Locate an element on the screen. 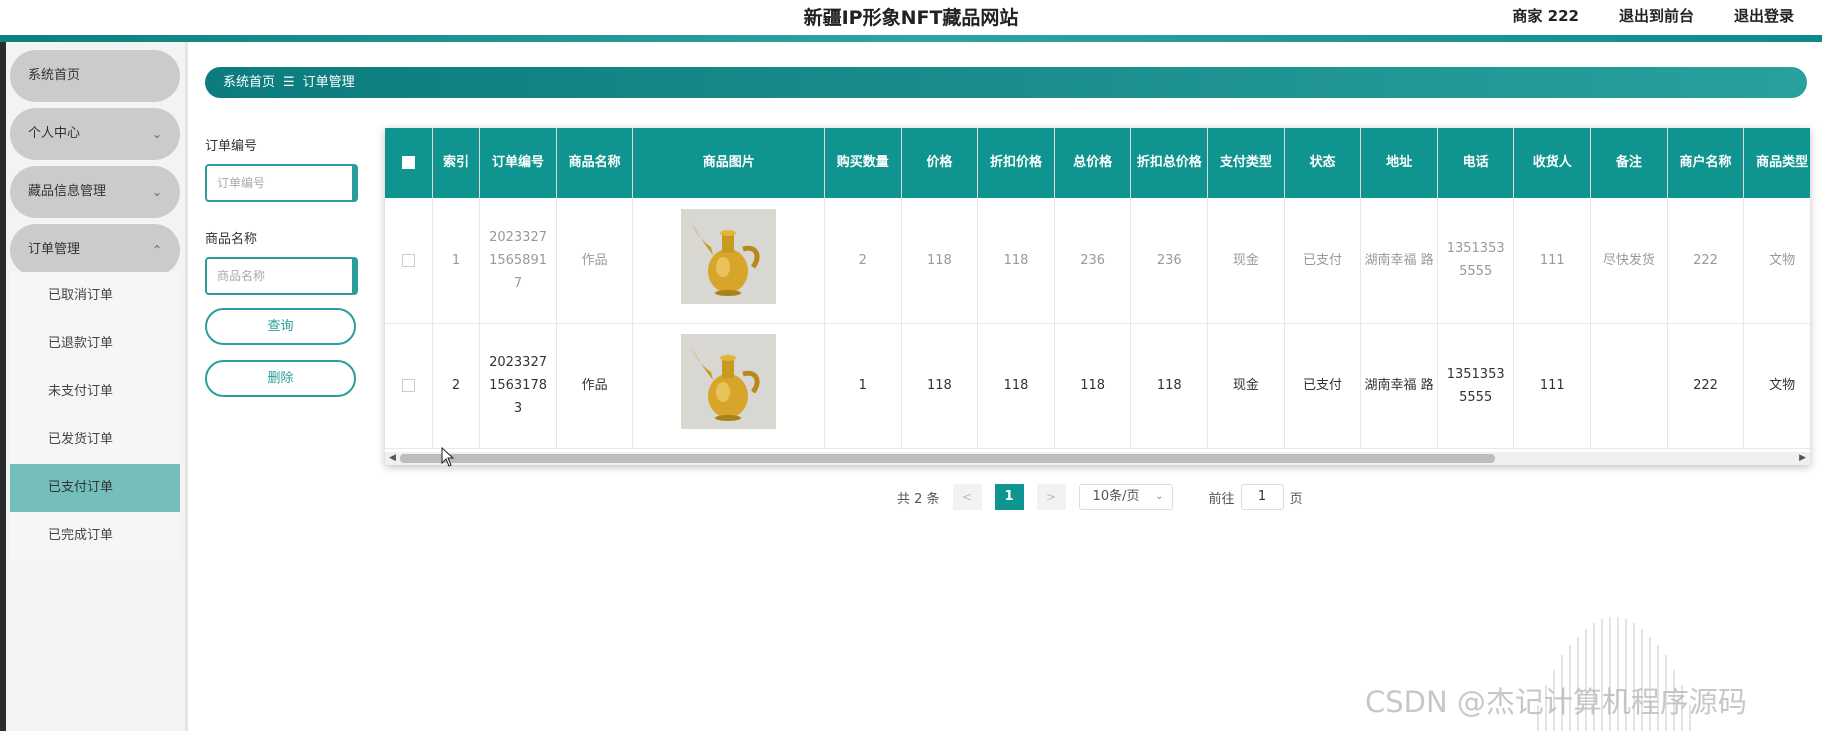  goto-suffix: 页 is located at coordinates (1296, 499).